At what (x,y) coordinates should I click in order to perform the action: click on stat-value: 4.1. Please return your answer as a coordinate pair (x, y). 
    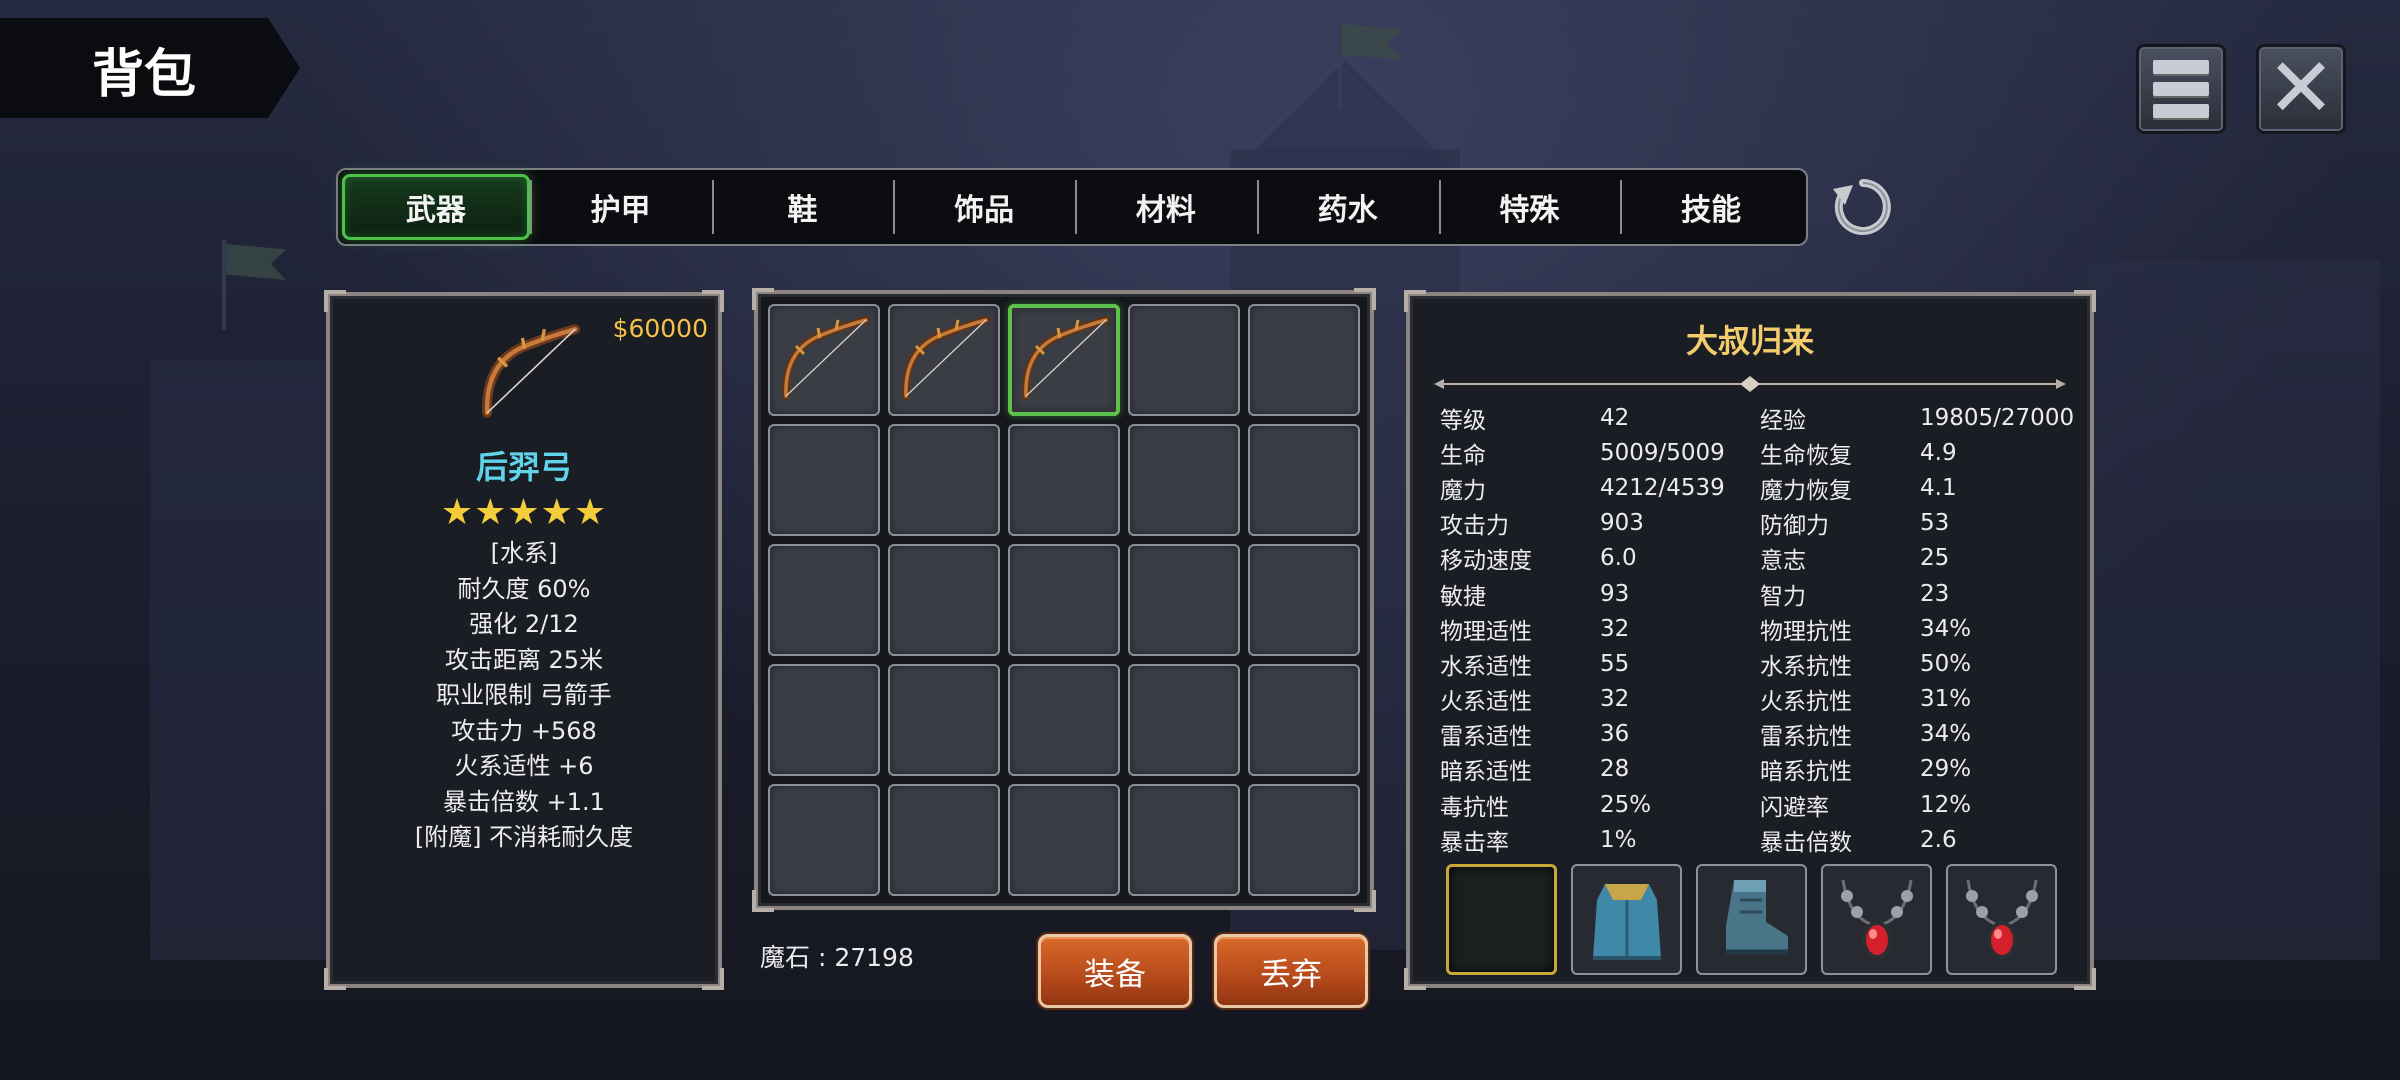
    Looking at the image, I should click on (1938, 487).